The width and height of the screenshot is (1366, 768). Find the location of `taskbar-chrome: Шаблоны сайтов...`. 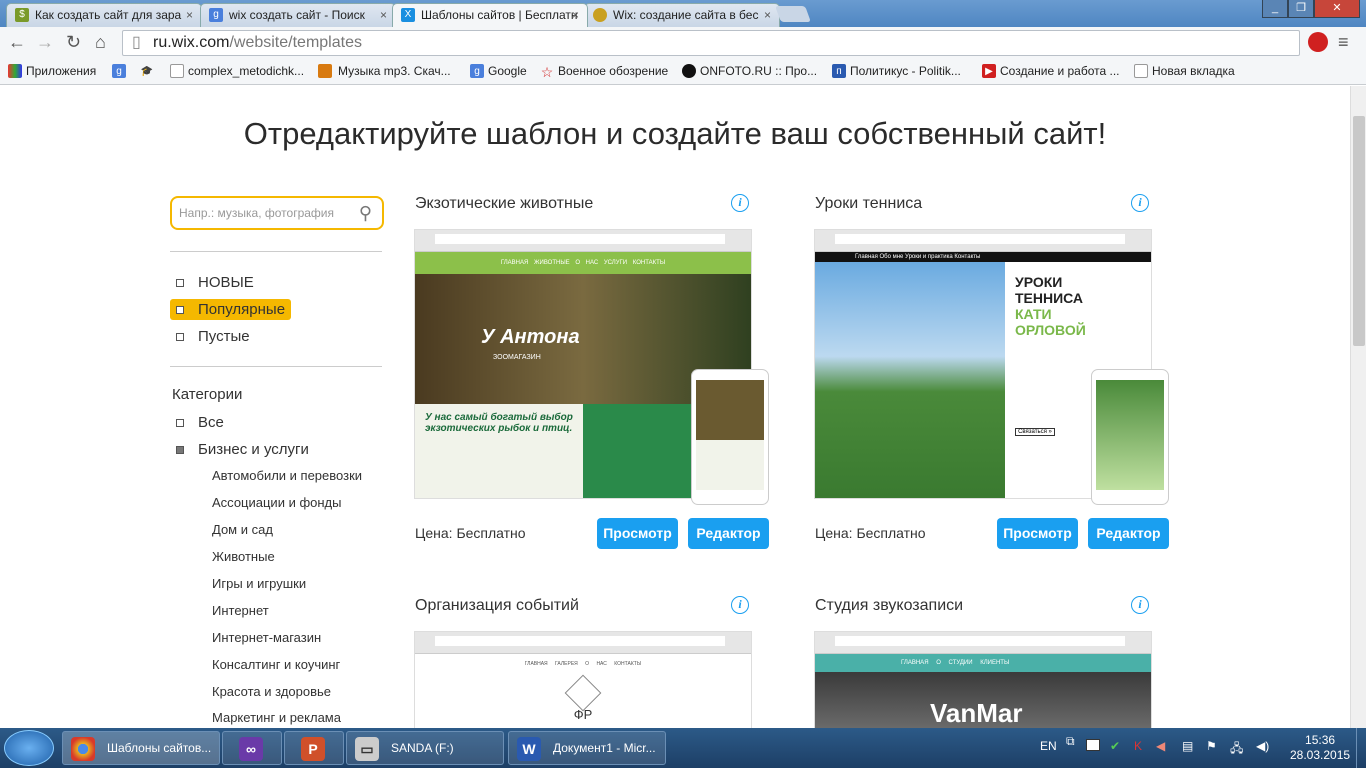

taskbar-chrome: Шаблоны сайтов... is located at coordinates (141, 748).